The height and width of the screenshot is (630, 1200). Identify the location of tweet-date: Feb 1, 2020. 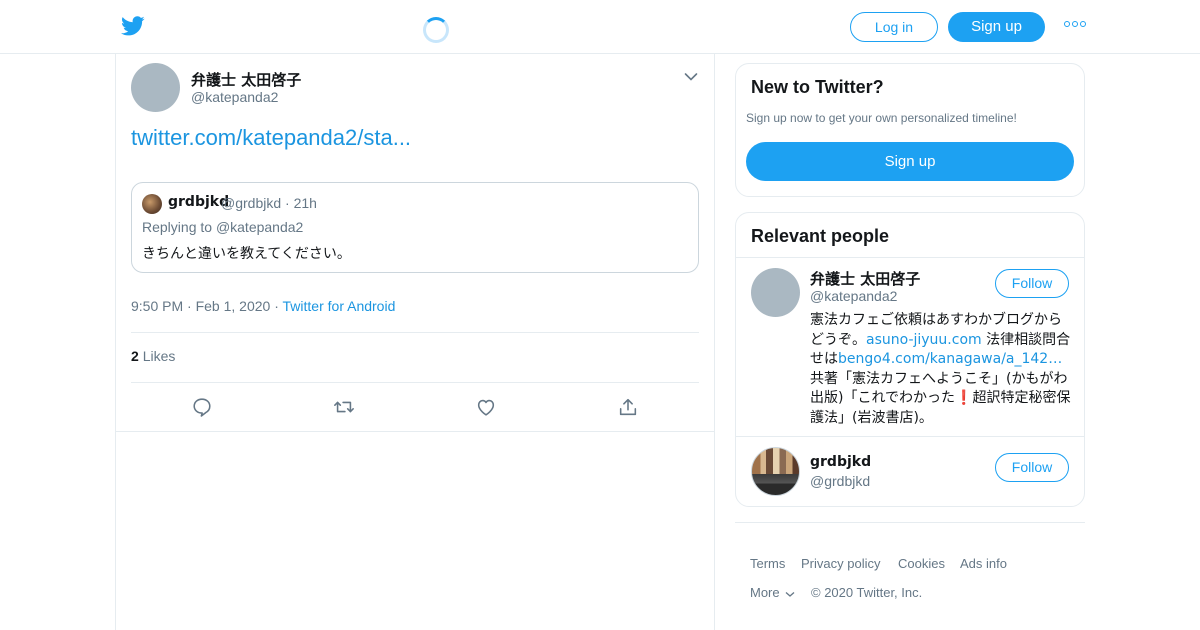
(233, 306).